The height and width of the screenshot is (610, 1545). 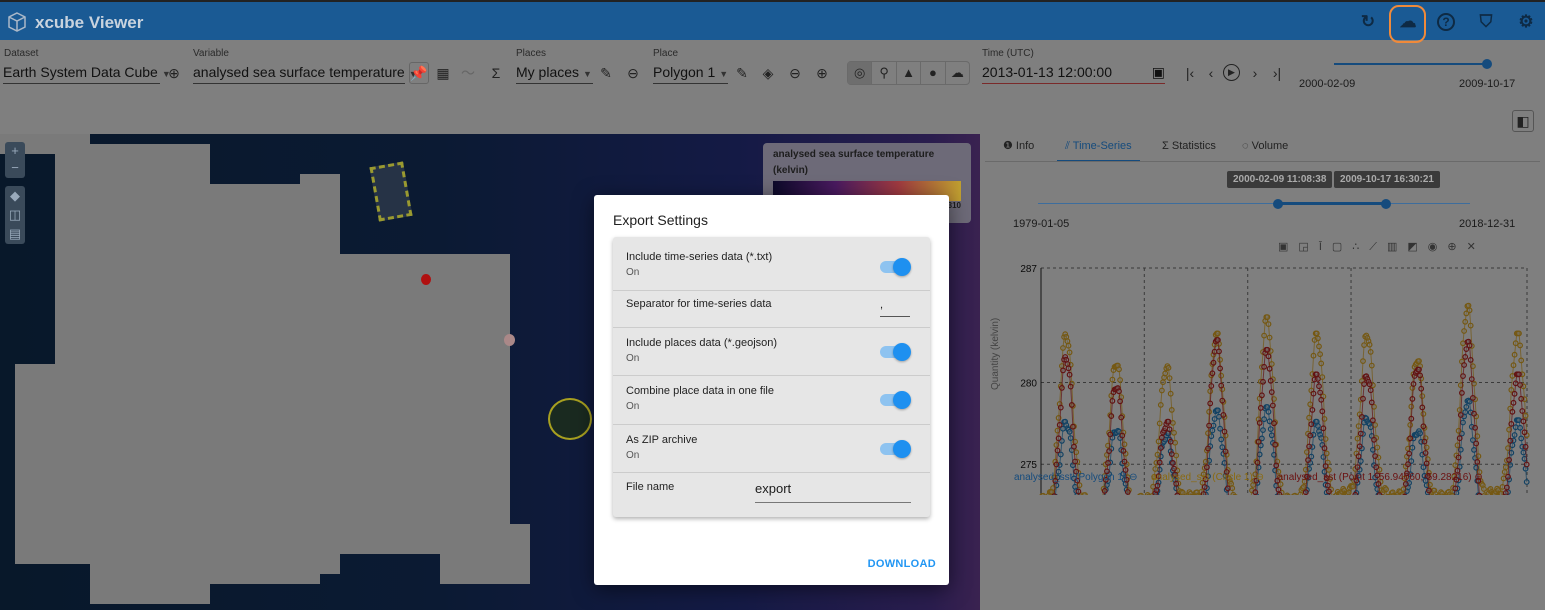 What do you see at coordinates (902, 564) in the screenshot?
I see `download-button: DOWNLOAD` at bounding box center [902, 564].